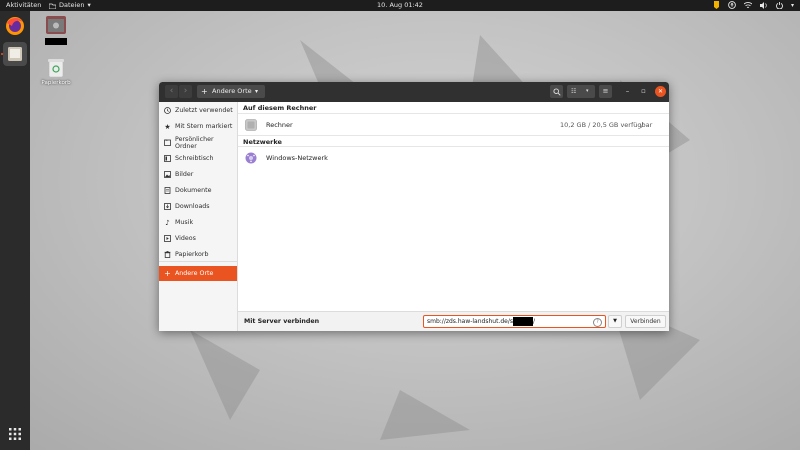 This screenshot has width=800, height=450. Describe the element at coordinates (193, 190) in the screenshot. I see `sidebar-item-label: Dokumente` at that location.